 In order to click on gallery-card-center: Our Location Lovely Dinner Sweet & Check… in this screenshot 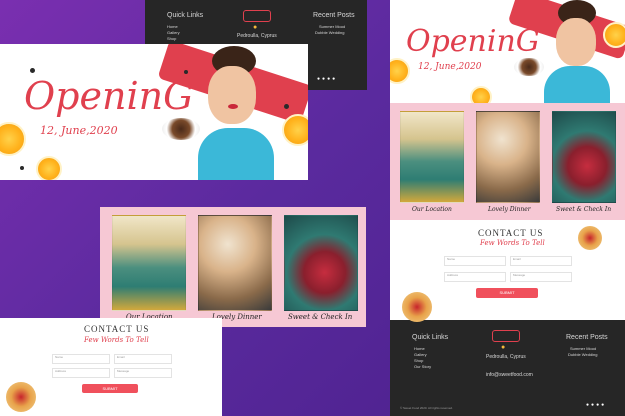, I will do `click(233, 267)`.